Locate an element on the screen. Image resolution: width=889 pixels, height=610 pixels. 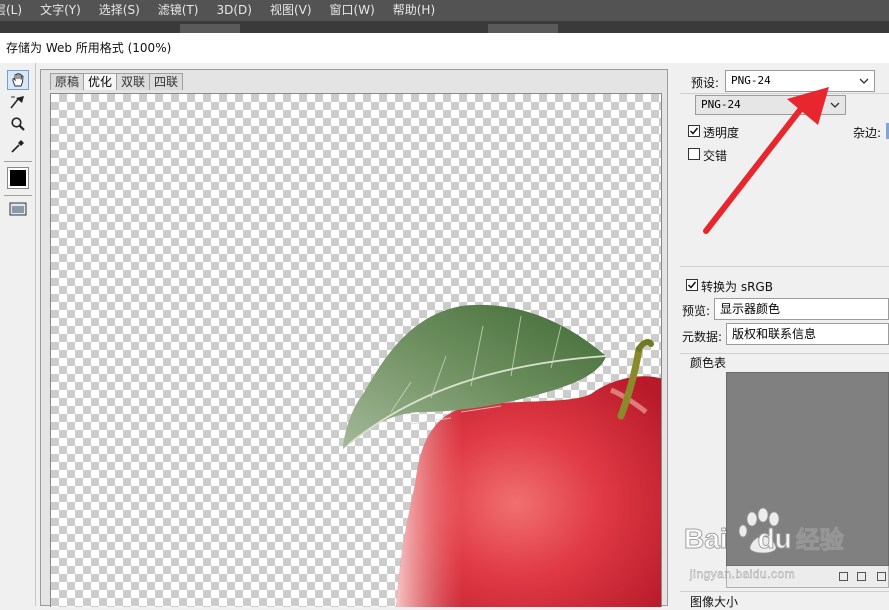
toggle-slices-icon is located at coordinates (18, 209).